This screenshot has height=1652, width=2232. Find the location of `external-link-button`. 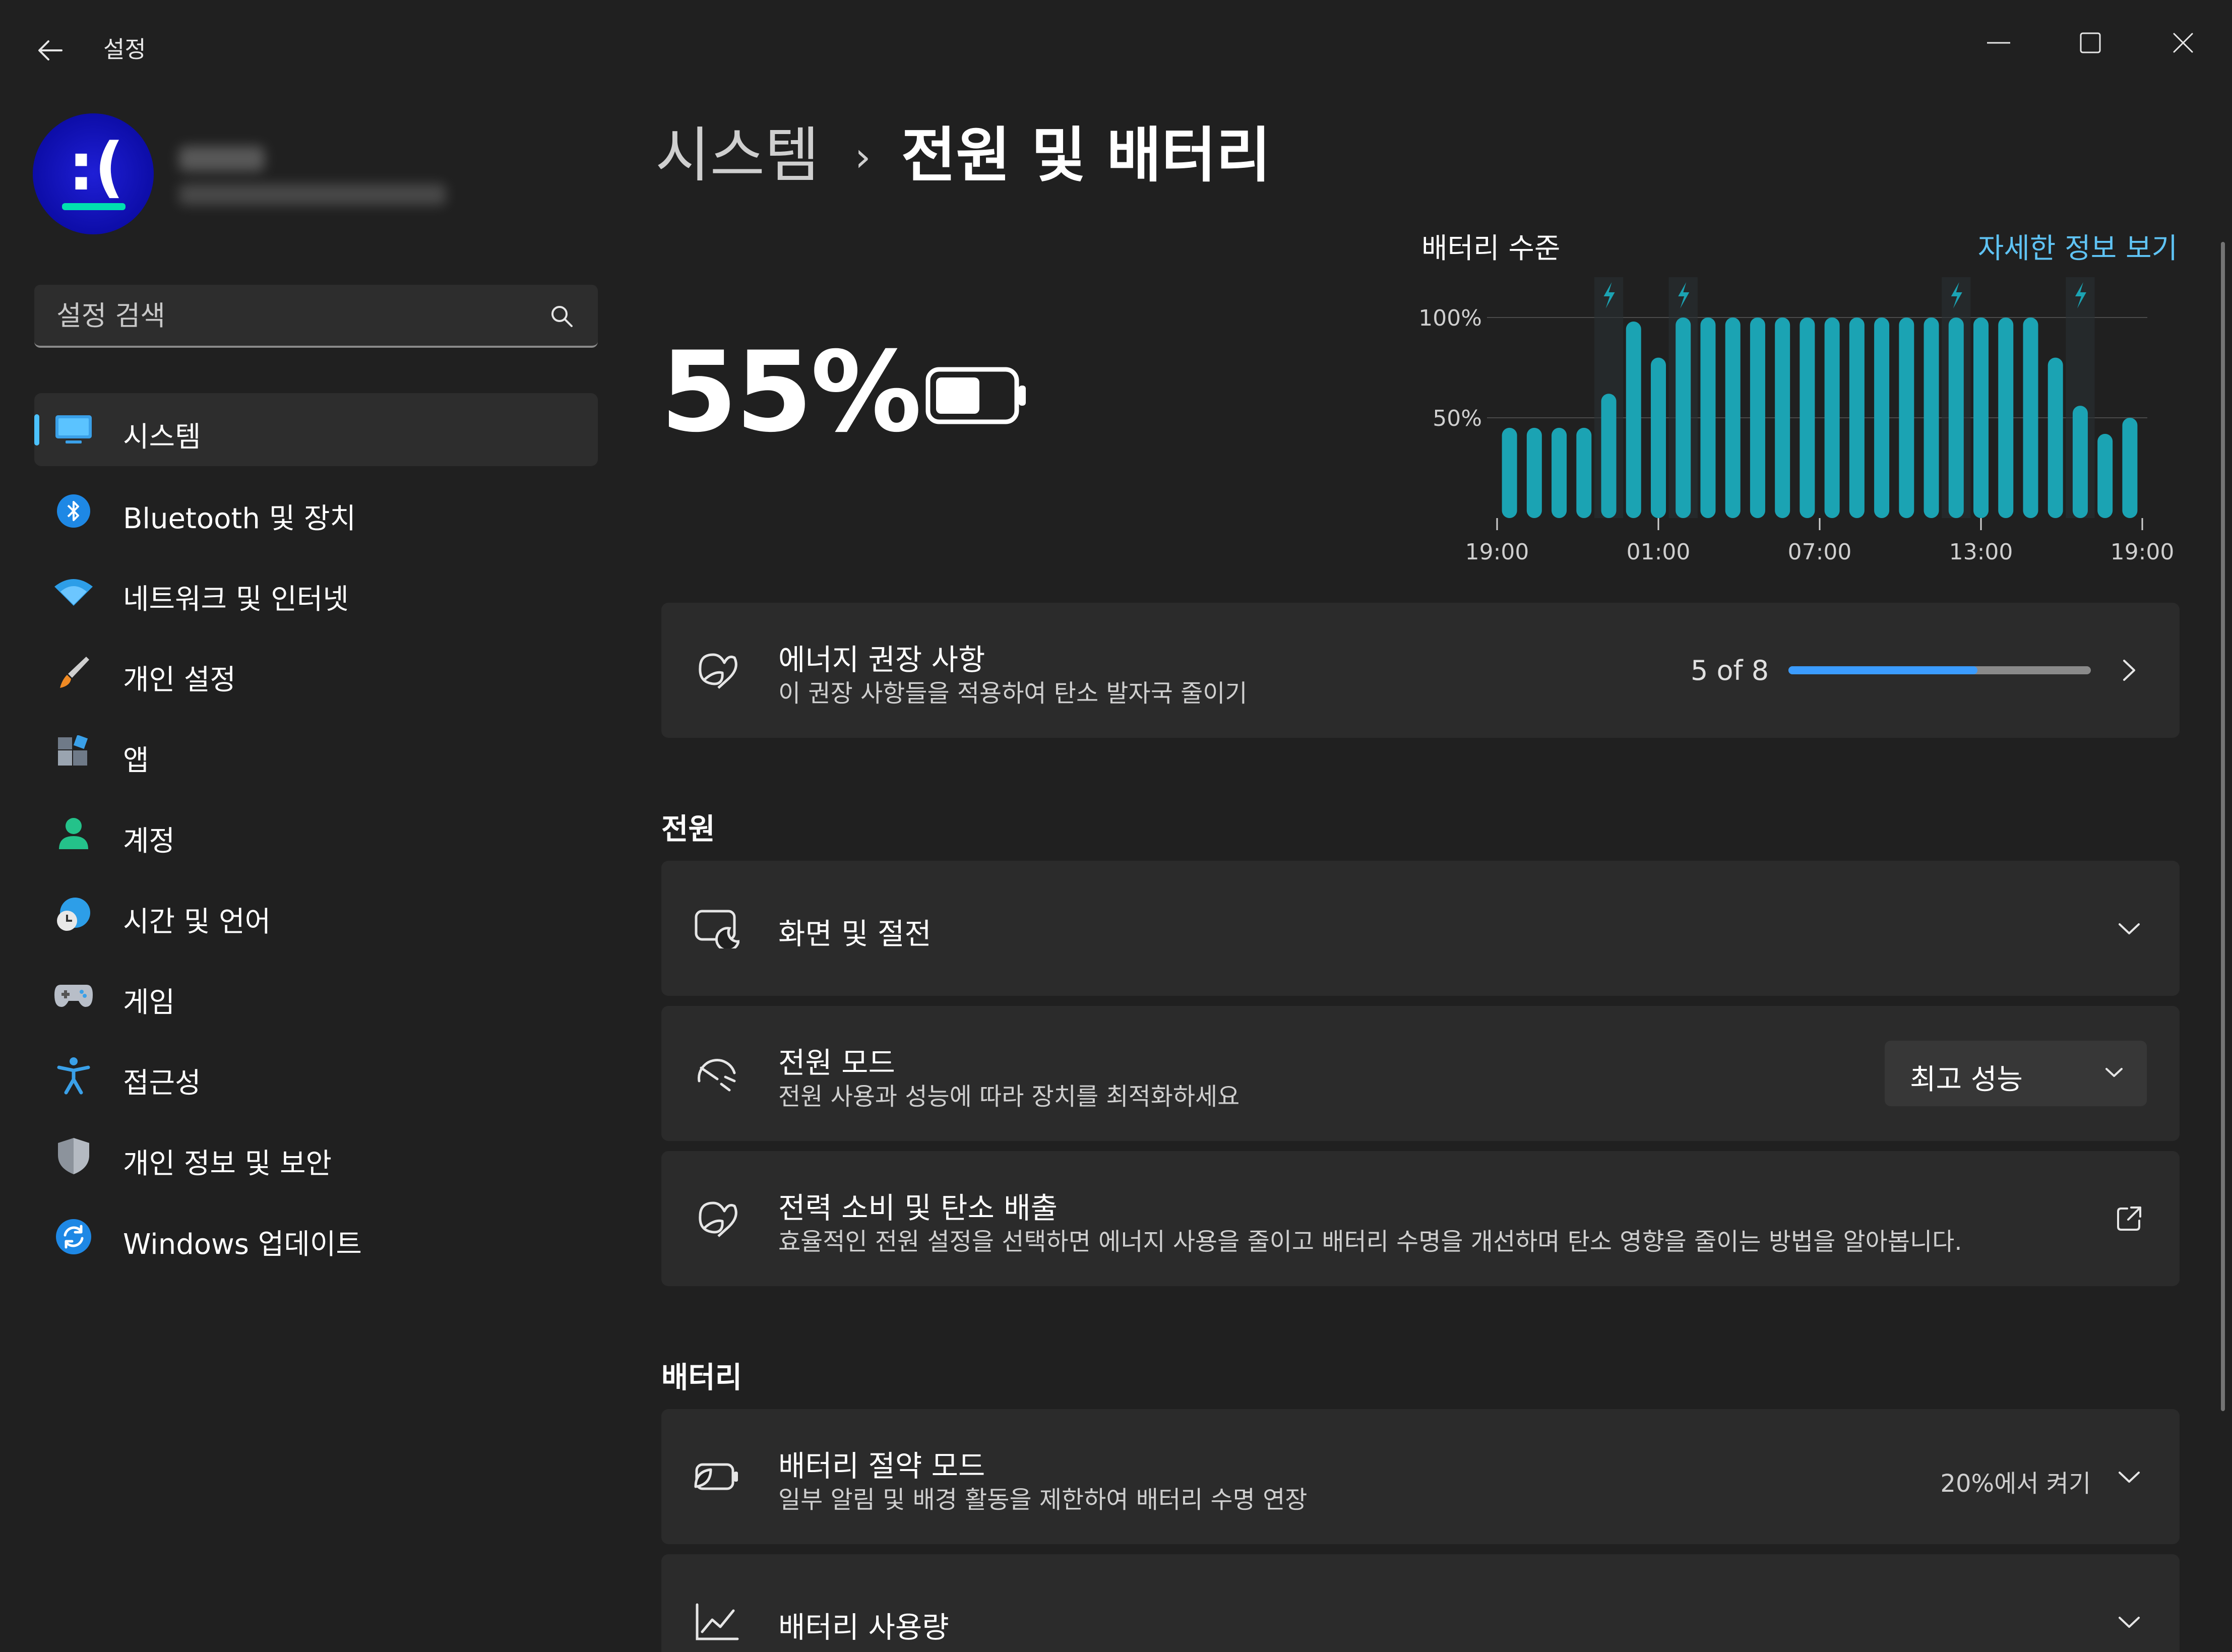

external-link-button is located at coordinates (2129, 1218).